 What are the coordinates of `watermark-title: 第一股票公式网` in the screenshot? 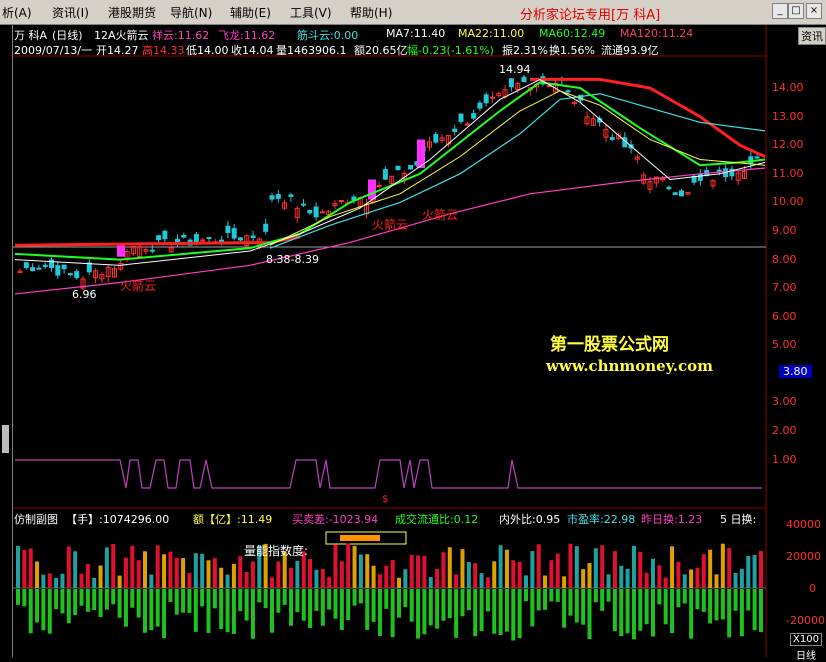 It's located at (609, 345).